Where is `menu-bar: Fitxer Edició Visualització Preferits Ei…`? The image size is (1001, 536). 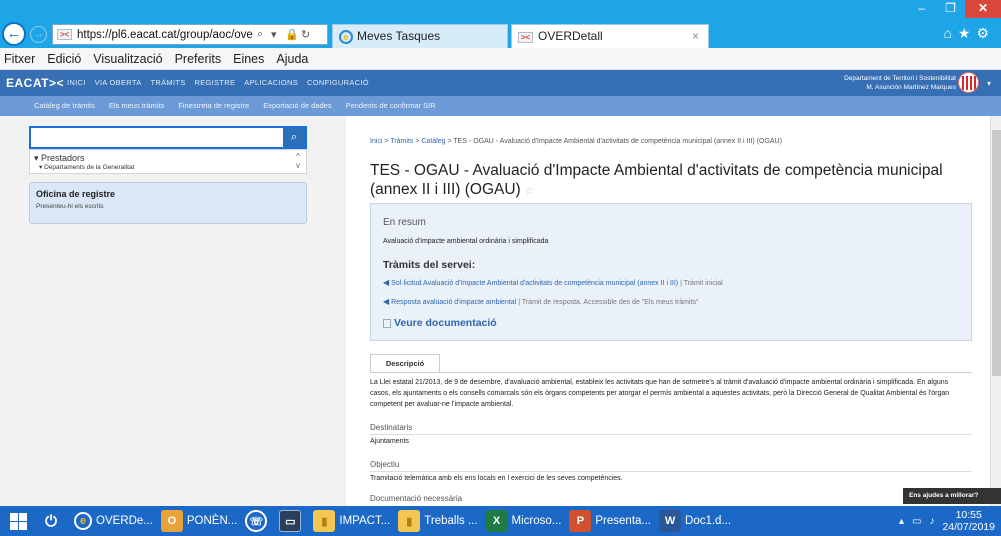 menu-bar: Fitxer Edició Visualització Preferits Ei… is located at coordinates (500, 59).